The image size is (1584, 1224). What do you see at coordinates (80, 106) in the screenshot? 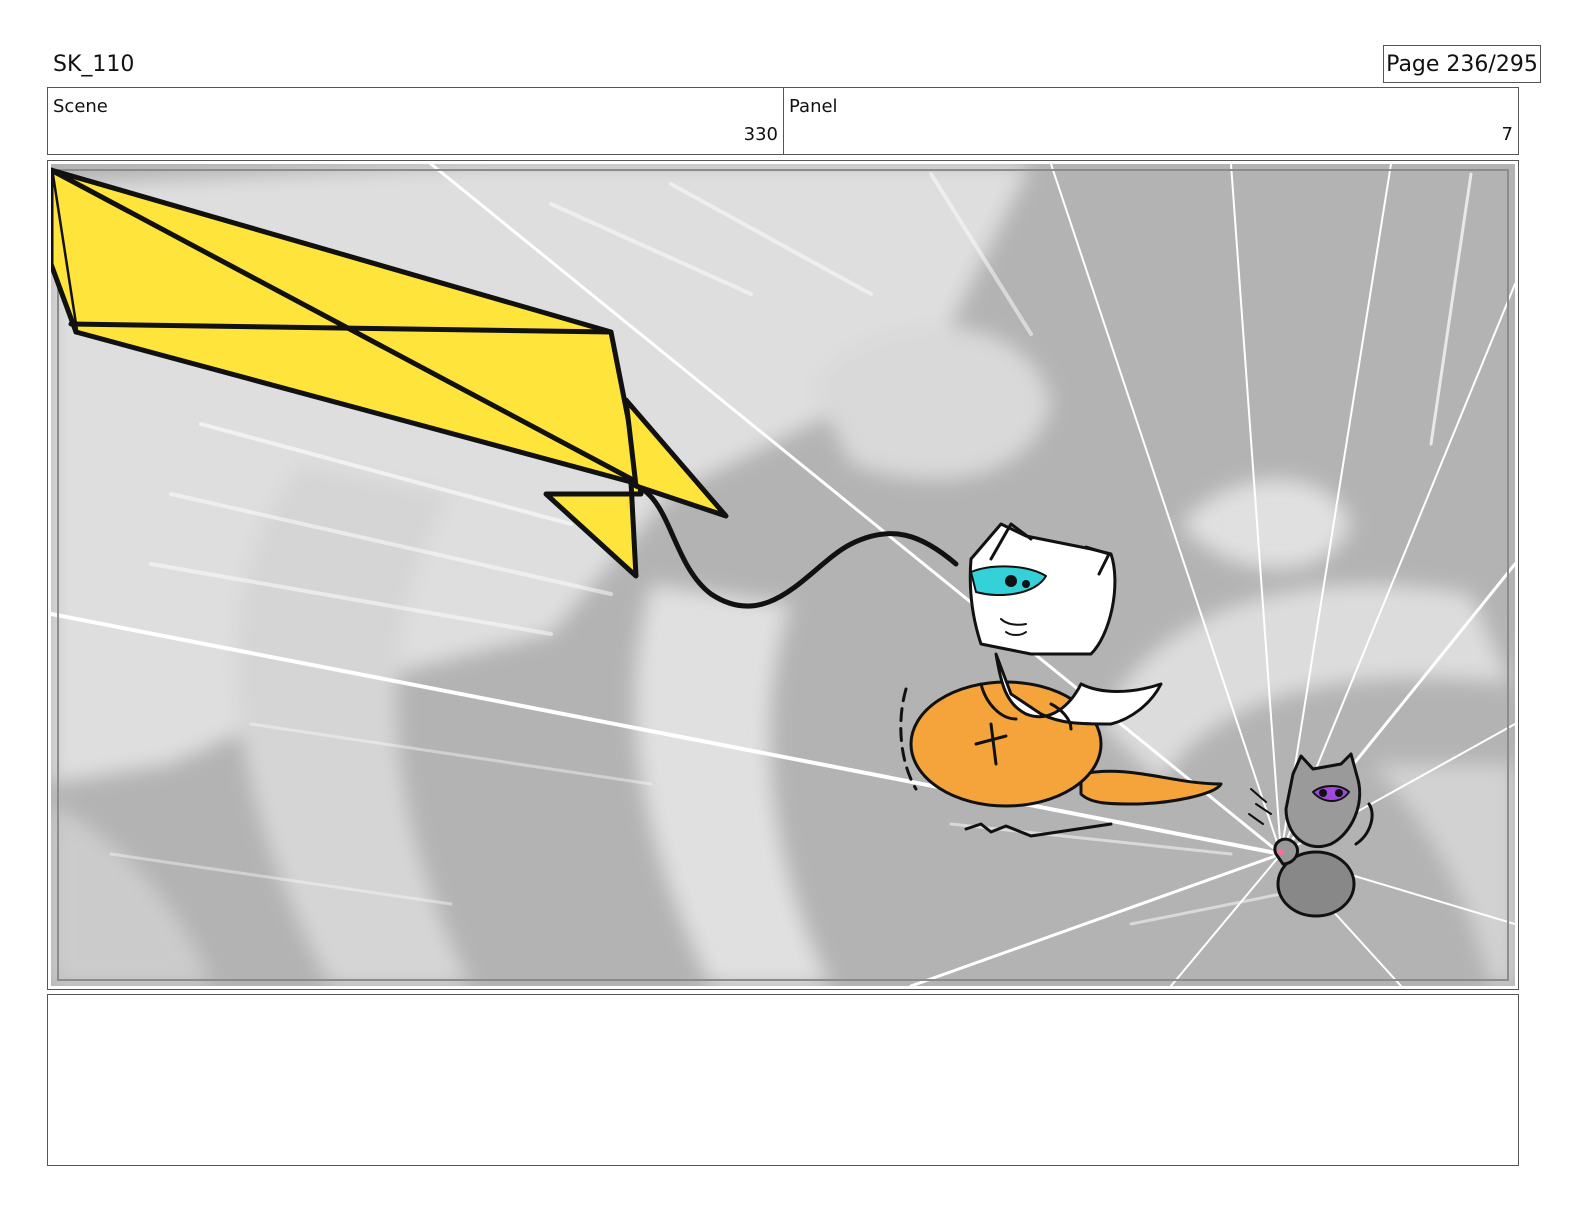
I see `scene-label: Scene` at bounding box center [80, 106].